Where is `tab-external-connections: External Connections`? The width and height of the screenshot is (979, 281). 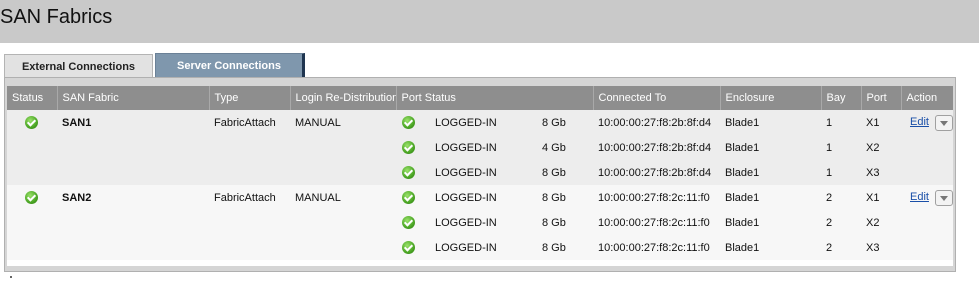 tab-external-connections: External Connections is located at coordinates (78, 66).